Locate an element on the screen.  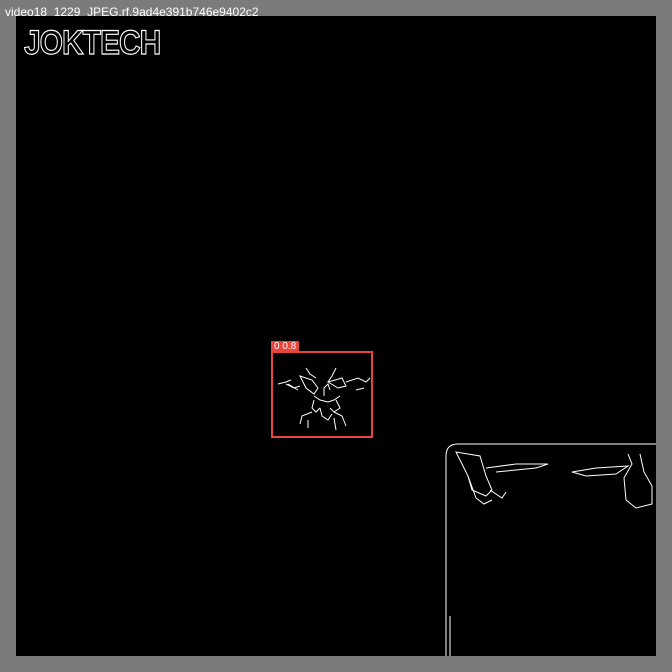
svg-text: JOKTECH is located at coordinates (92, 42).